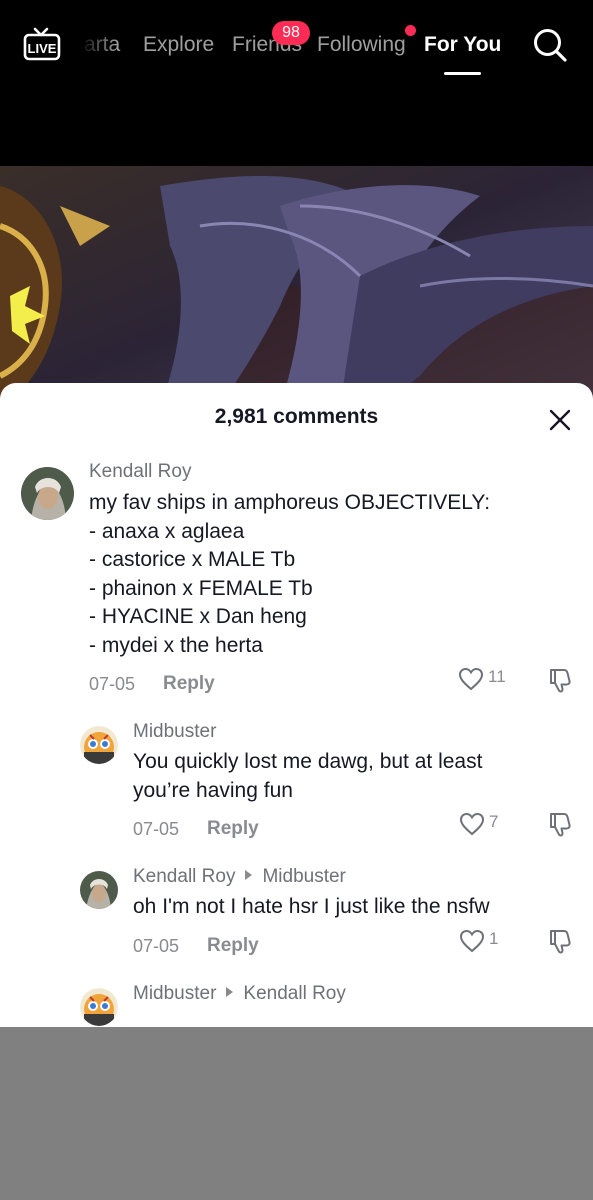 Image resolution: width=593 pixels, height=1200 pixels. Describe the element at coordinates (140, 472) in the screenshot. I see `comment-username: Kendall Roy` at that location.